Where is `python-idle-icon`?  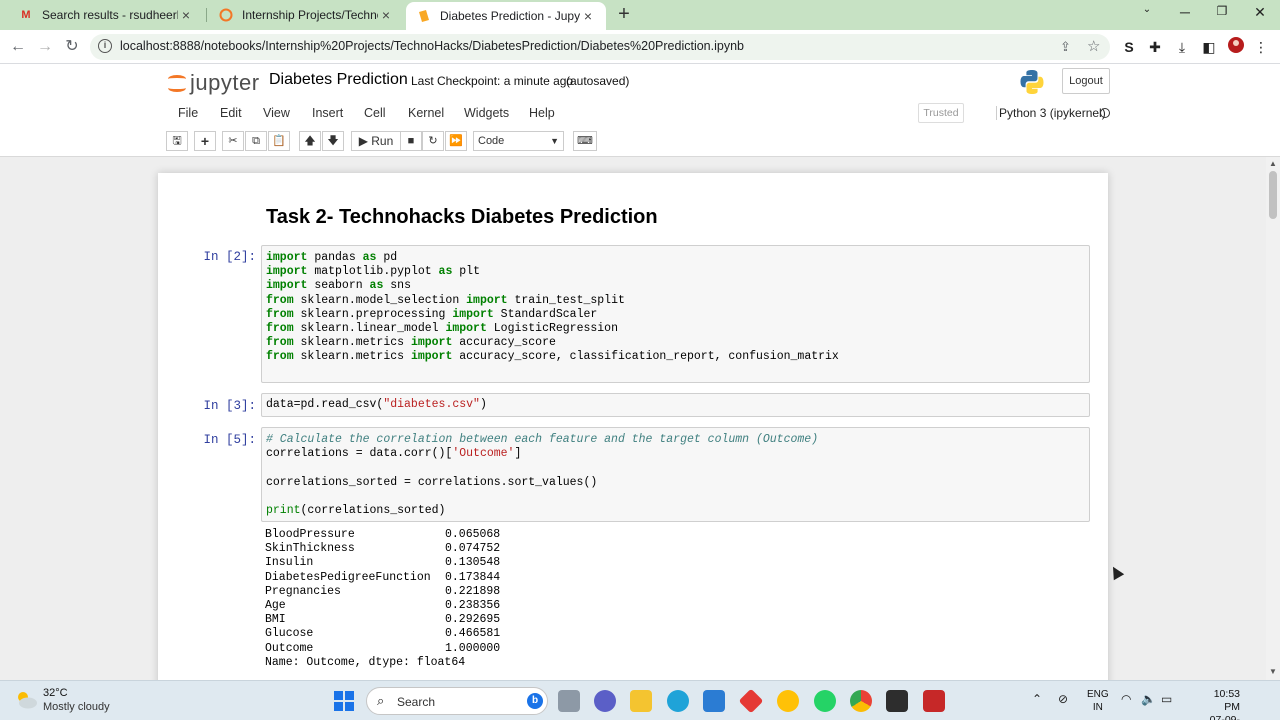 python-idle-icon is located at coordinates (788, 701).